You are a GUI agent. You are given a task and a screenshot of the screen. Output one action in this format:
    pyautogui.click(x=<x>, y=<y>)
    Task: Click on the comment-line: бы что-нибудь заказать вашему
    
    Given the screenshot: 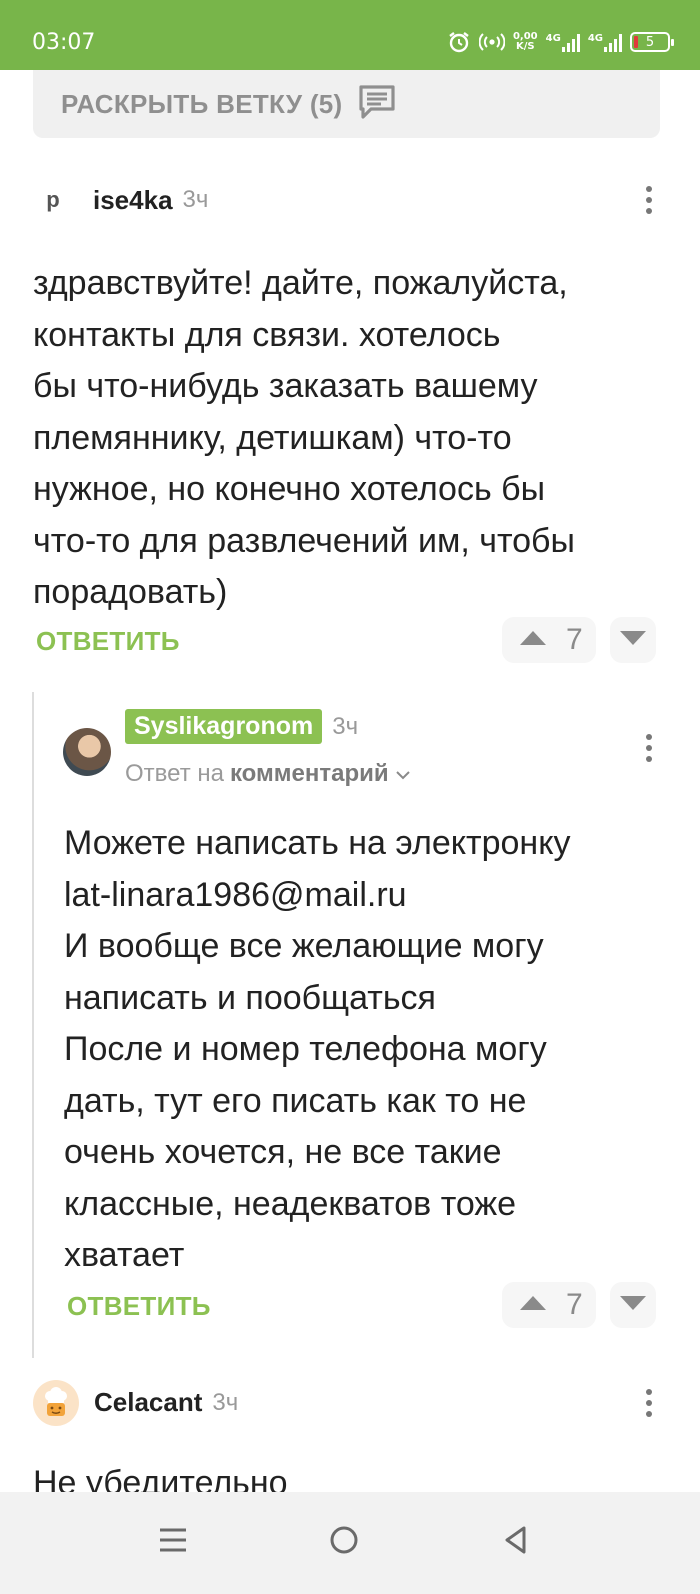 What is the action you would take?
    pyautogui.click(x=285, y=386)
    